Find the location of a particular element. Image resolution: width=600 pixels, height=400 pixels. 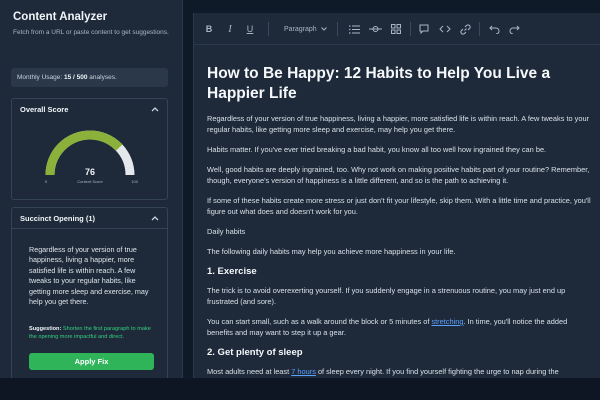

card-divider is located at coordinates (89, 228).